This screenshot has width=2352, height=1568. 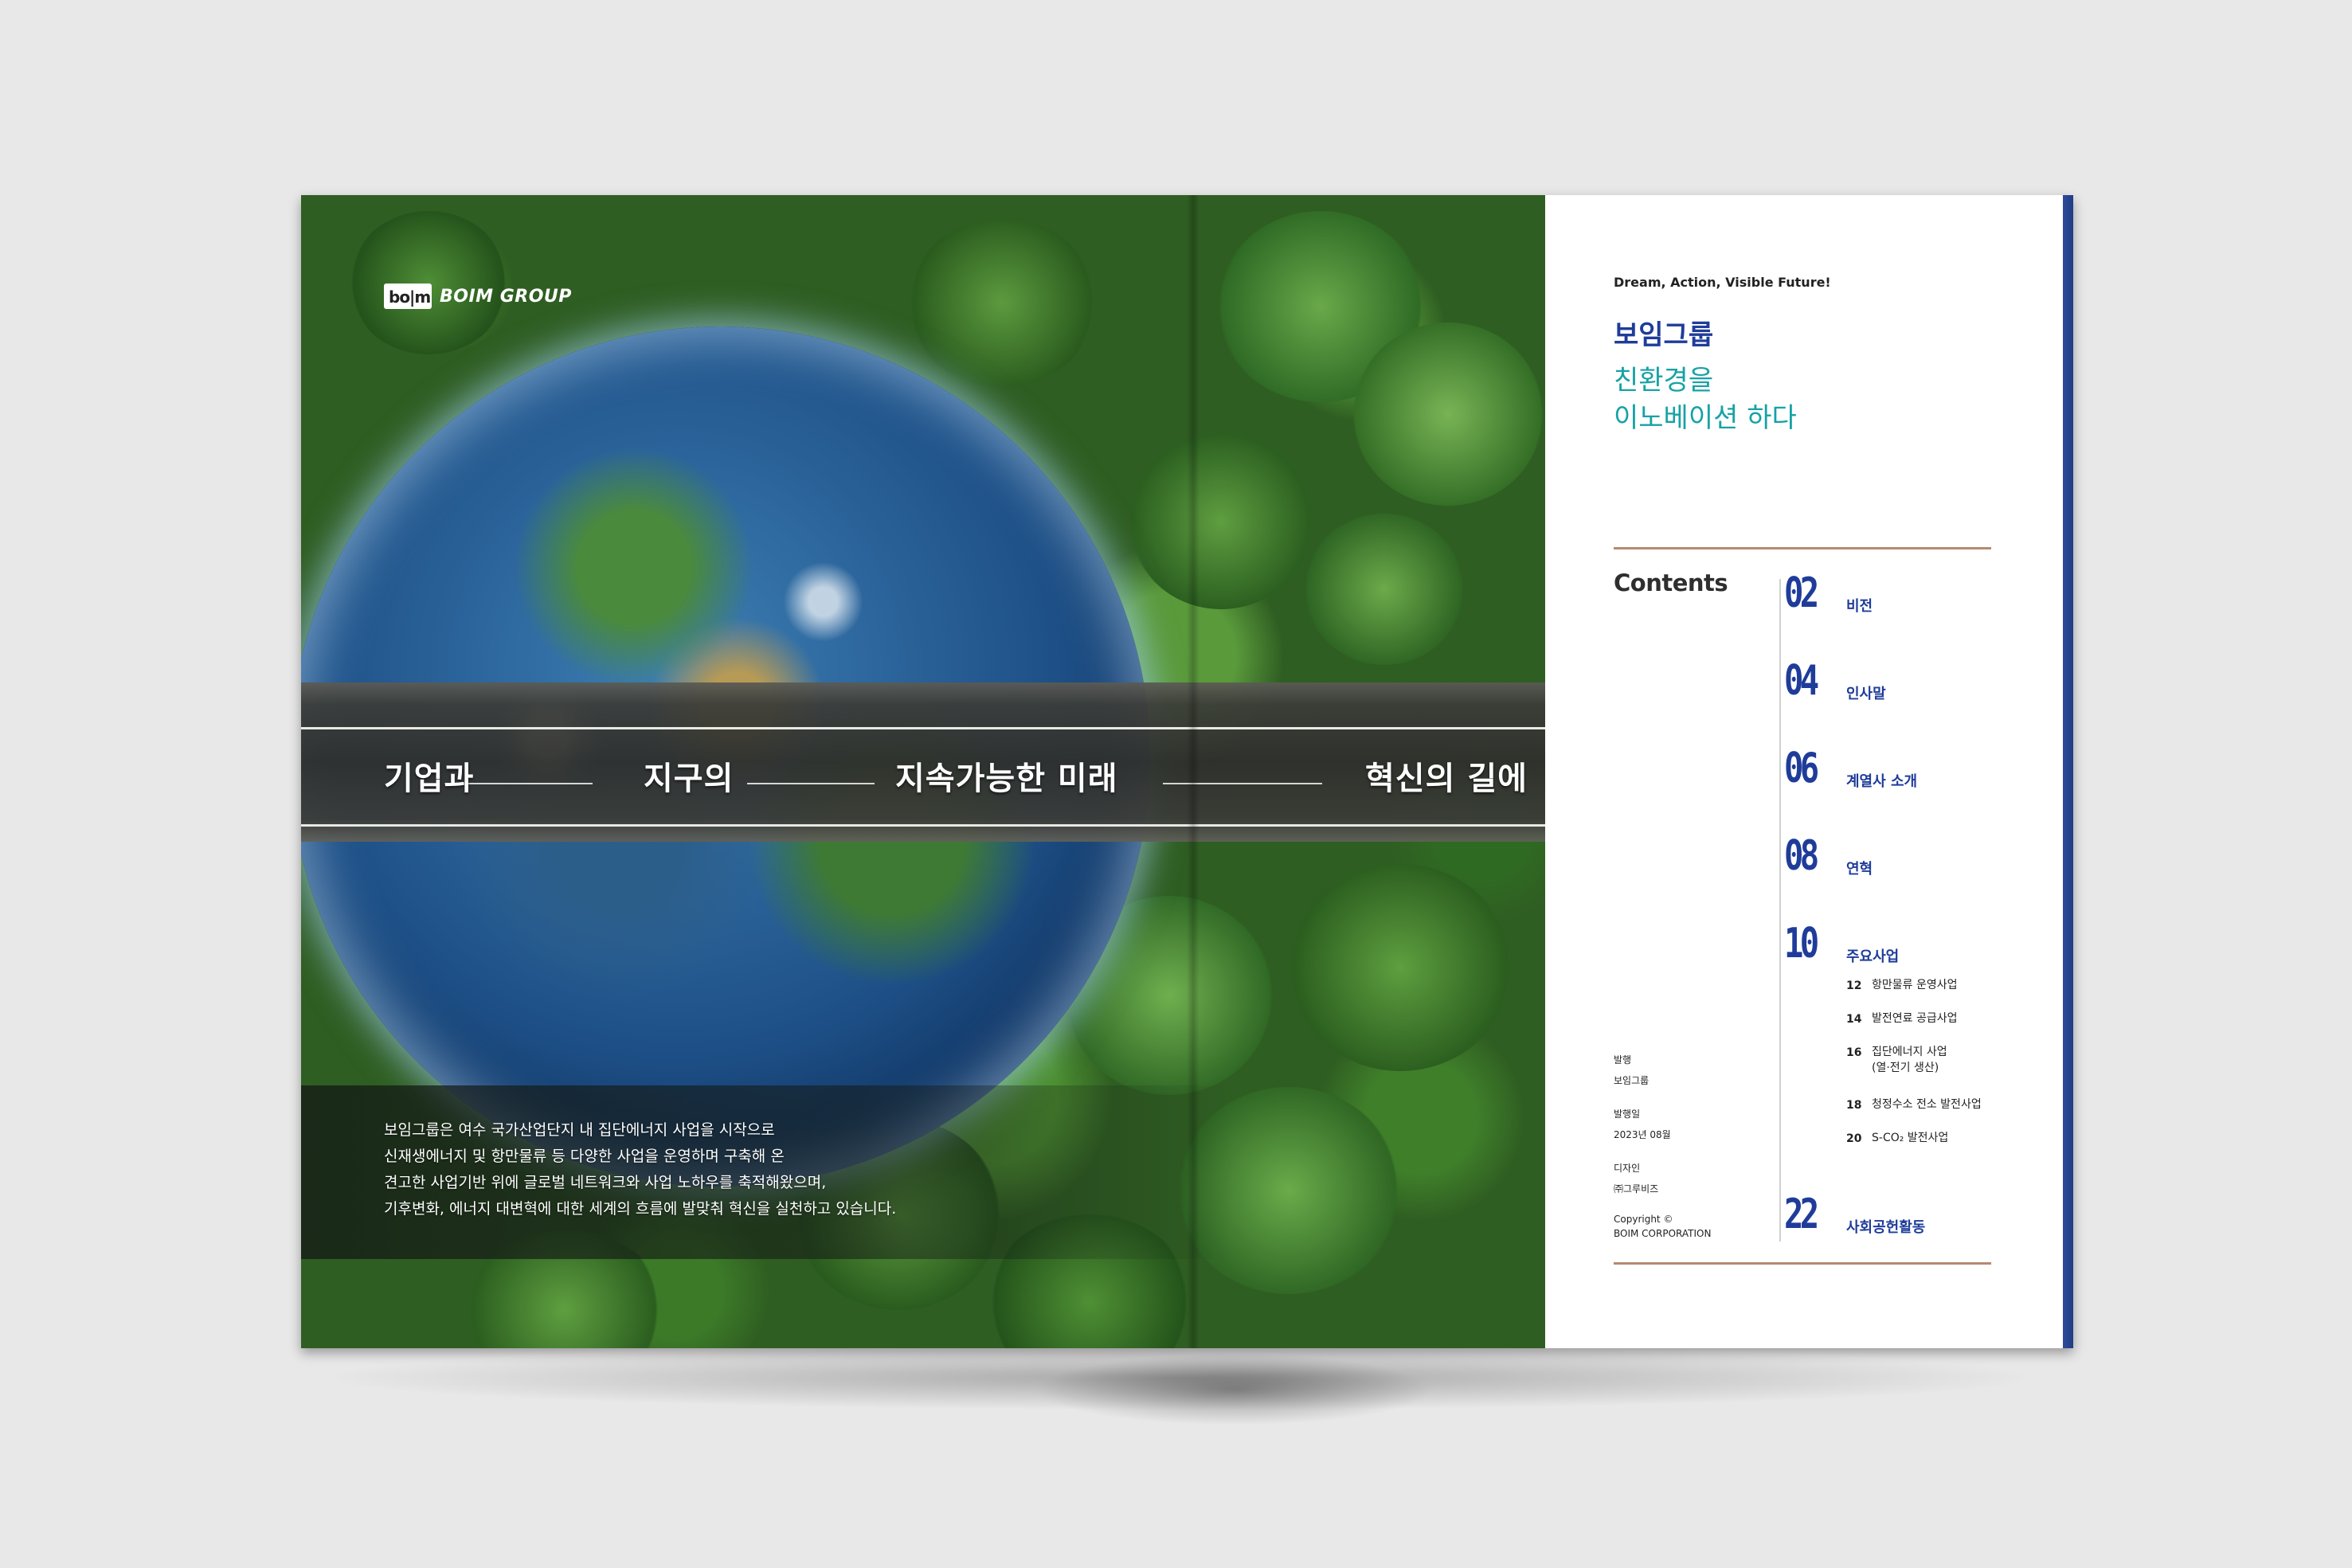 What do you see at coordinates (1722, 282) in the screenshot?
I see `tagline: Dream, Action, Visible Future!` at bounding box center [1722, 282].